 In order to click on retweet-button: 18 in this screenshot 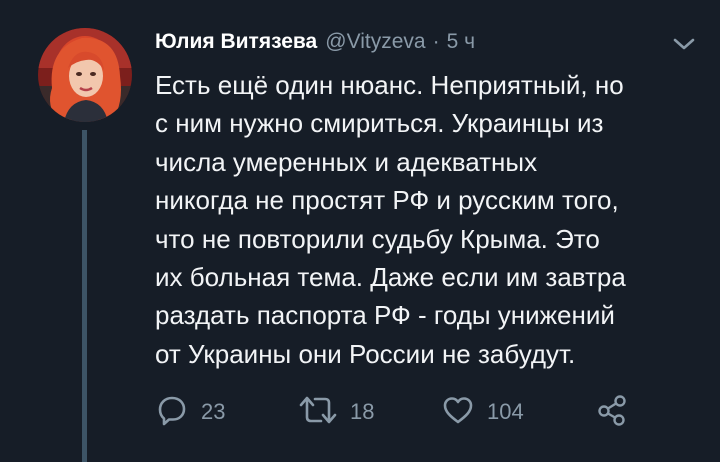, I will do `click(336, 412)`.